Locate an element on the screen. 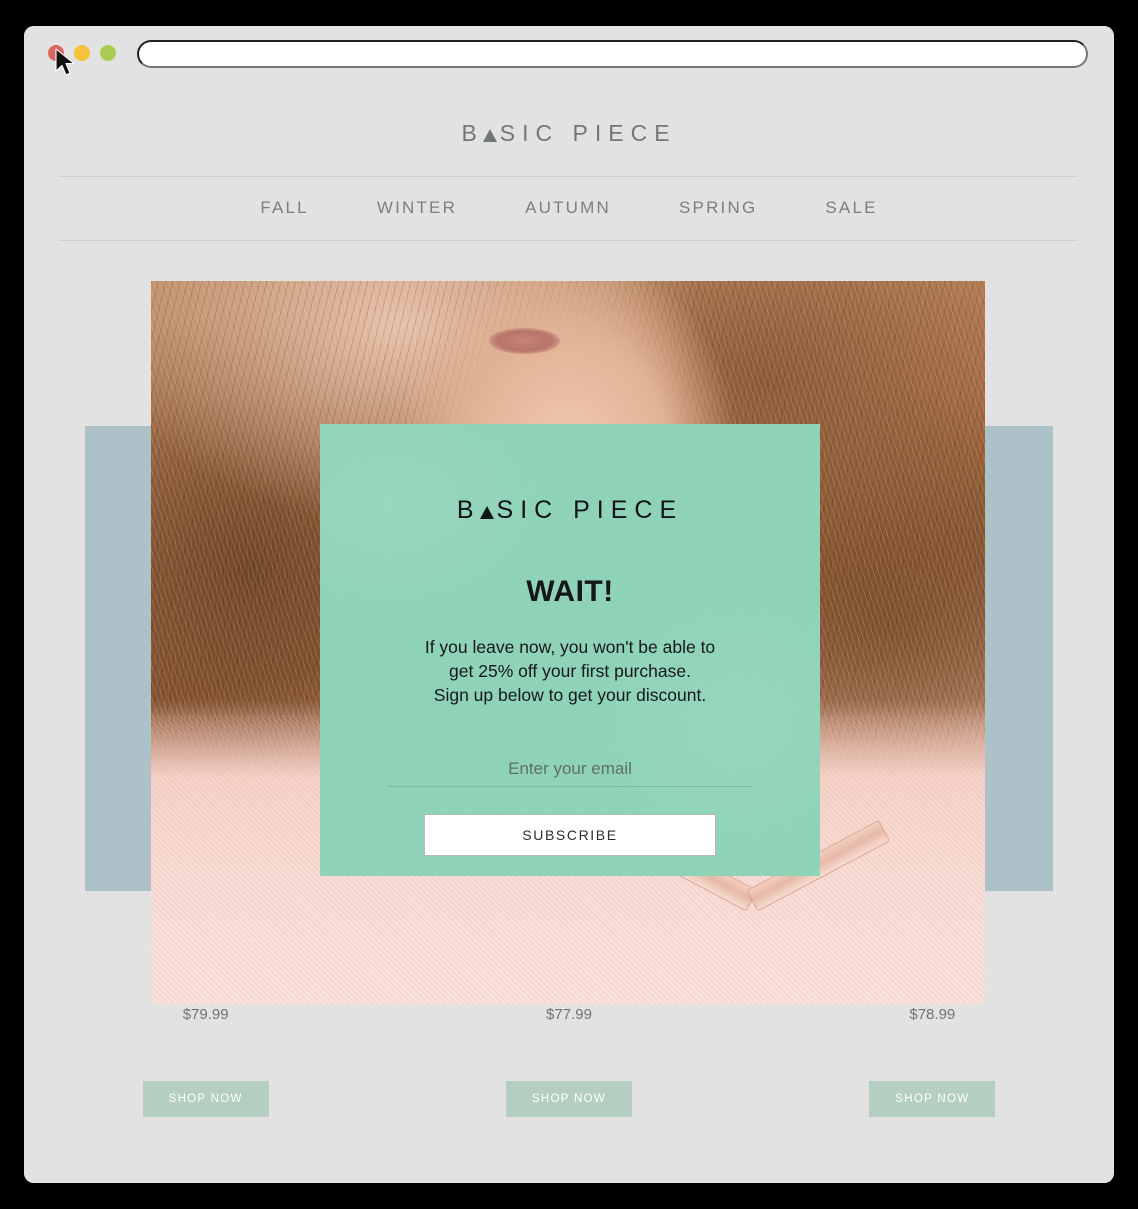  product-price: $78.99 is located at coordinates (932, 1014).